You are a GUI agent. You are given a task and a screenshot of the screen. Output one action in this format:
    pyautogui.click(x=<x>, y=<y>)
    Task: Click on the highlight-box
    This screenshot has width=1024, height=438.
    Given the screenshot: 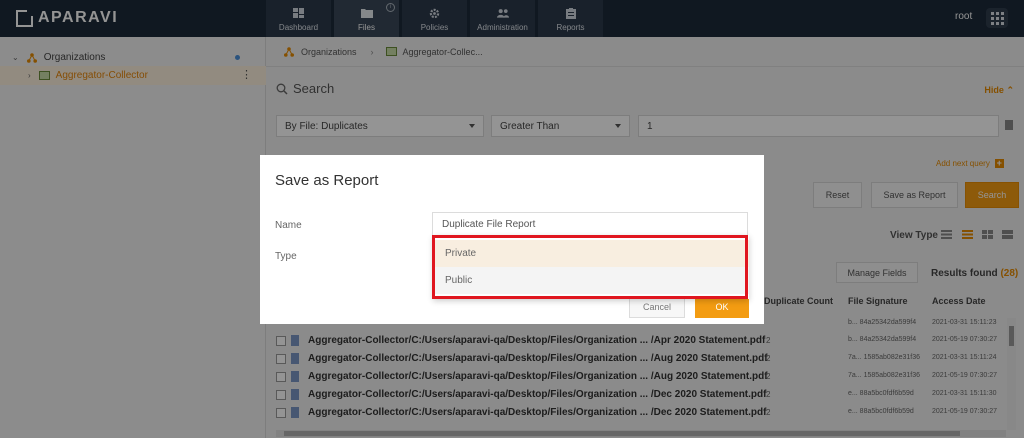 What is the action you would take?
    pyautogui.click(x=590, y=267)
    